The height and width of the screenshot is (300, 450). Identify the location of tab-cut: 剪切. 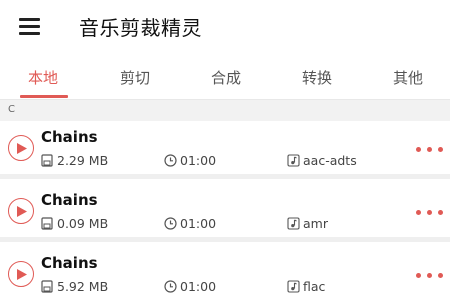
(135, 77).